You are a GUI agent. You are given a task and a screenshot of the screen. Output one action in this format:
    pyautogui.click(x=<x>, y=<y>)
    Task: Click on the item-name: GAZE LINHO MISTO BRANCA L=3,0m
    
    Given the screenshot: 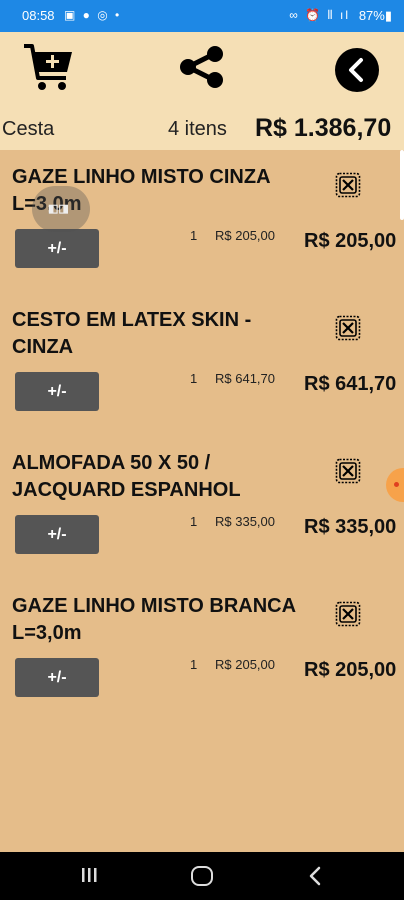 What is the action you would take?
    pyautogui.click(x=154, y=619)
    